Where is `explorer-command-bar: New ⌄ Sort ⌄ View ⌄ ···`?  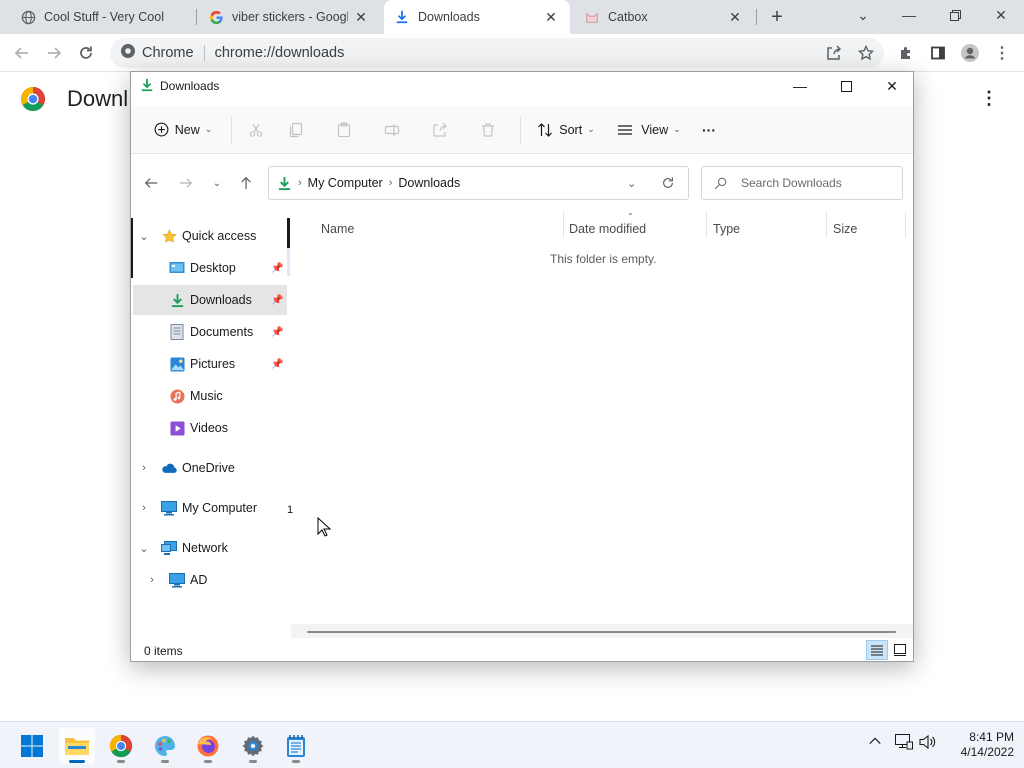 explorer-command-bar: New ⌄ Sort ⌄ View ⌄ ··· is located at coordinates (522, 130).